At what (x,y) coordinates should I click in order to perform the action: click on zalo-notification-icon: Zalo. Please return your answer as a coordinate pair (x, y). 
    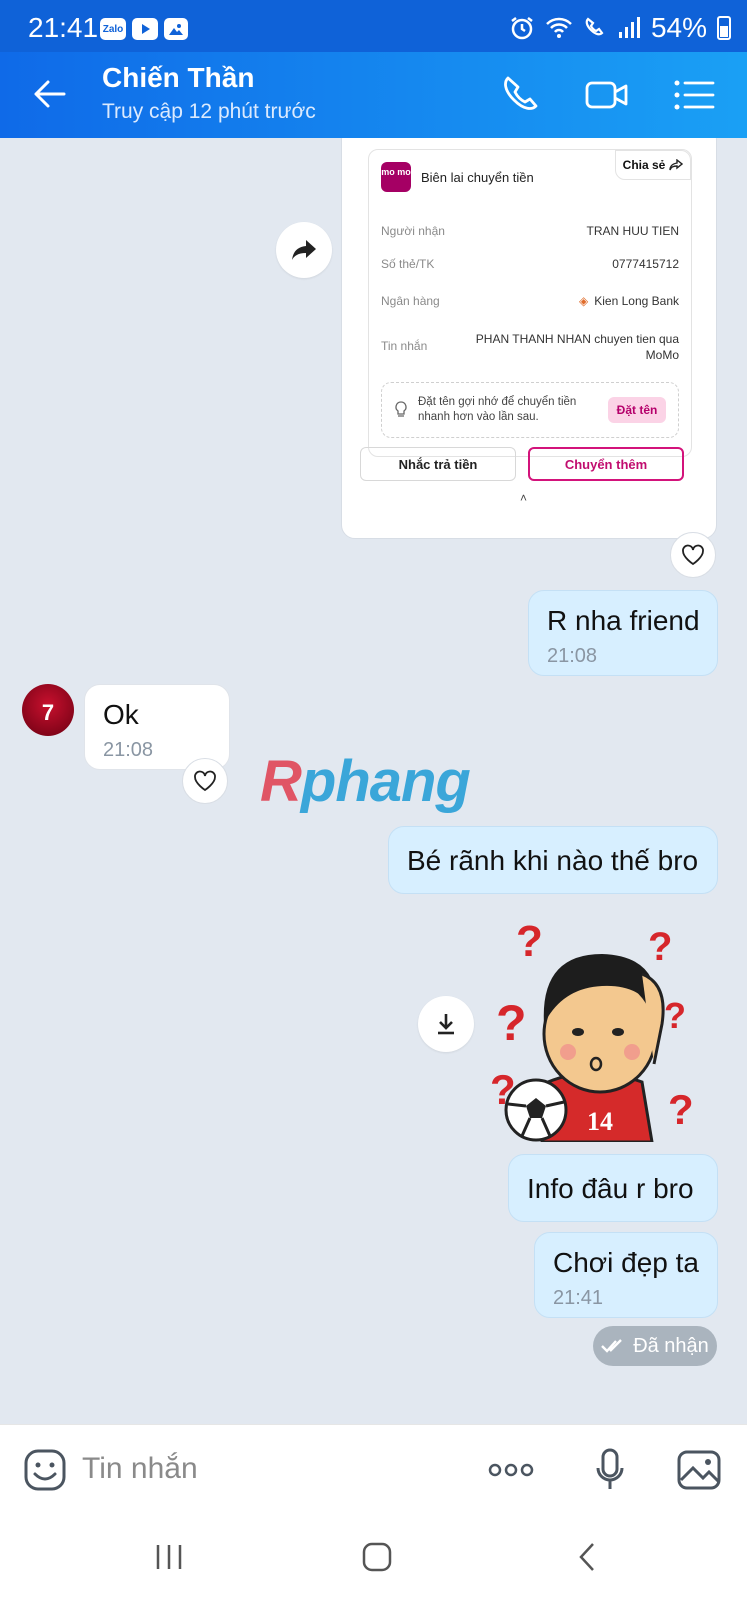
    Looking at the image, I should click on (113, 29).